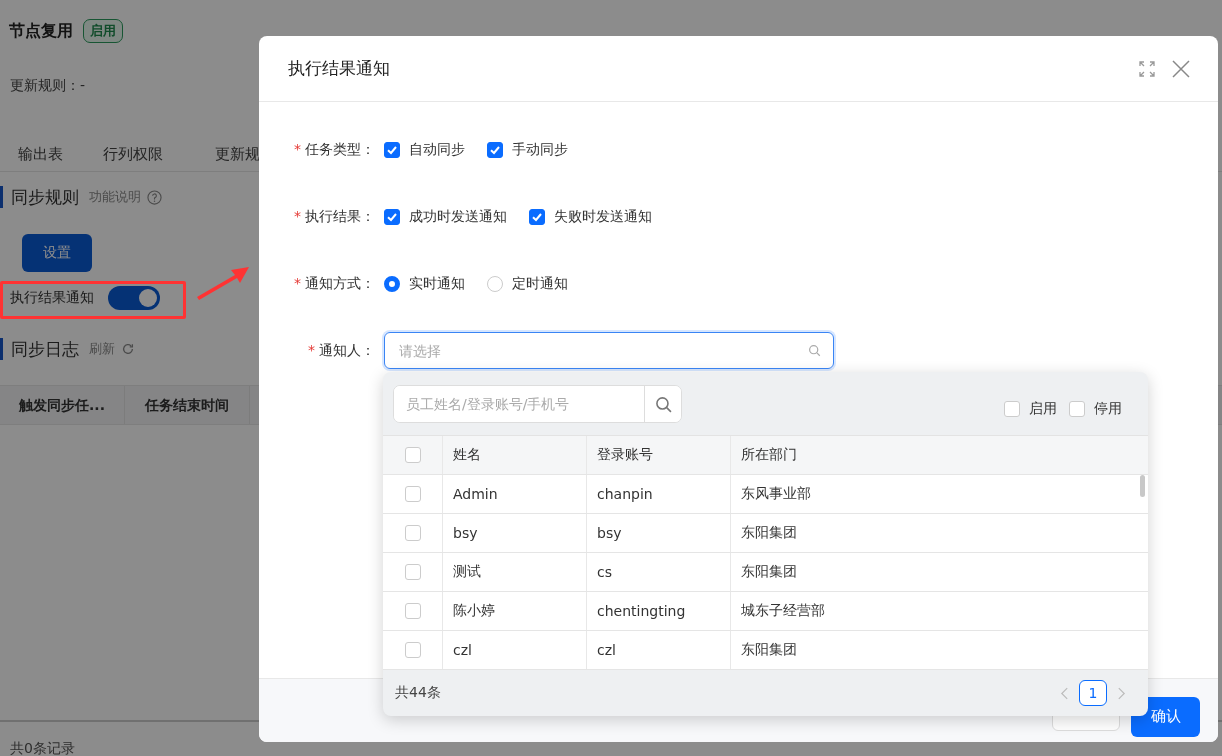 The height and width of the screenshot is (756, 1222). Describe the element at coordinates (537, 404) in the screenshot. I see `search-field: 员工姓名/登录账号/手机号` at that location.